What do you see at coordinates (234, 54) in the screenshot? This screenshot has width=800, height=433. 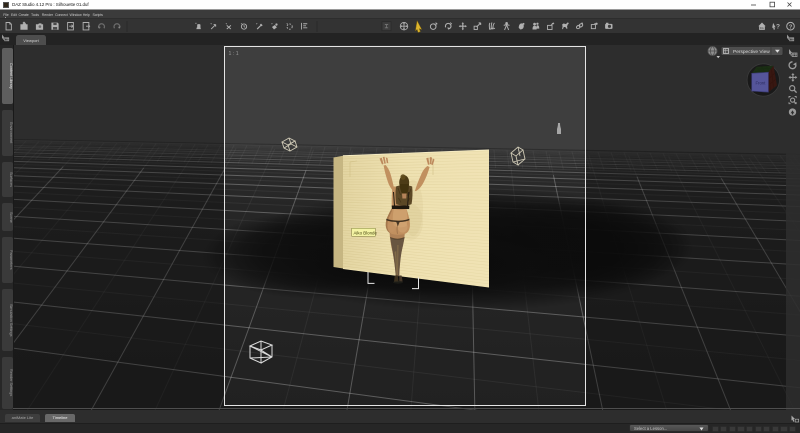 I see `svg-text: 1 : 1` at bounding box center [234, 54].